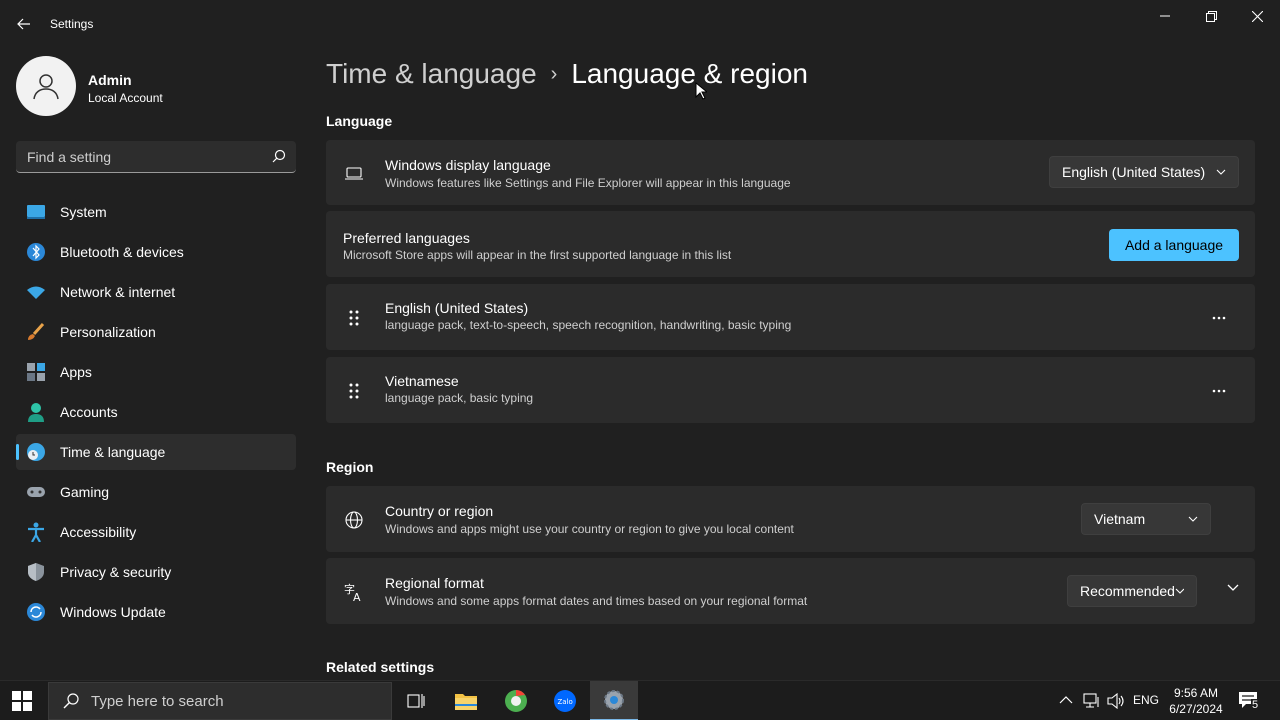 This screenshot has height=720, width=1280. Describe the element at coordinates (36, 452) in the screenshot. I see `clock-globe-icon` at that location.